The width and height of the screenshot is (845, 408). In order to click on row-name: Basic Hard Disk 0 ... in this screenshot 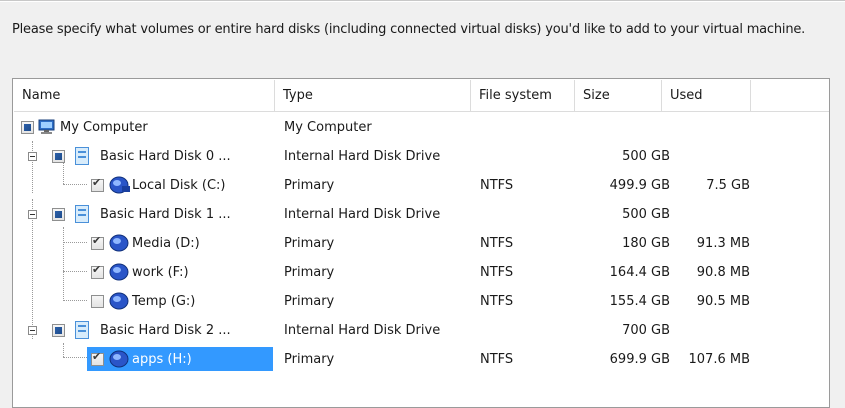, I will do `click(165, 156)`.